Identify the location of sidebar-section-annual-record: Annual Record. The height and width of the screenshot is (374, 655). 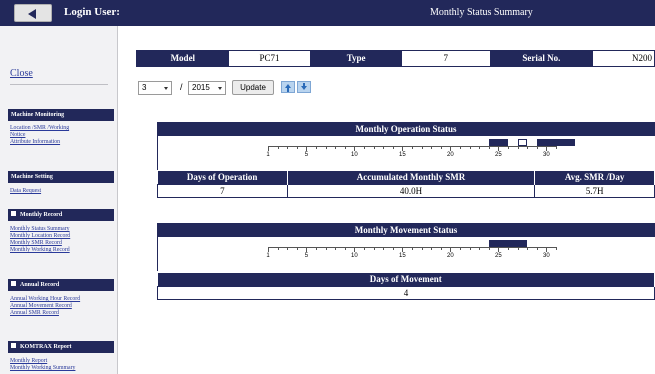
(61, 285).